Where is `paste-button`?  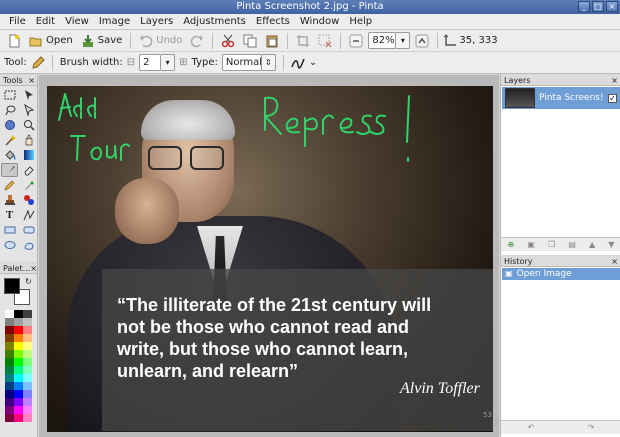 paste-button is located at coordinates (272, 41).